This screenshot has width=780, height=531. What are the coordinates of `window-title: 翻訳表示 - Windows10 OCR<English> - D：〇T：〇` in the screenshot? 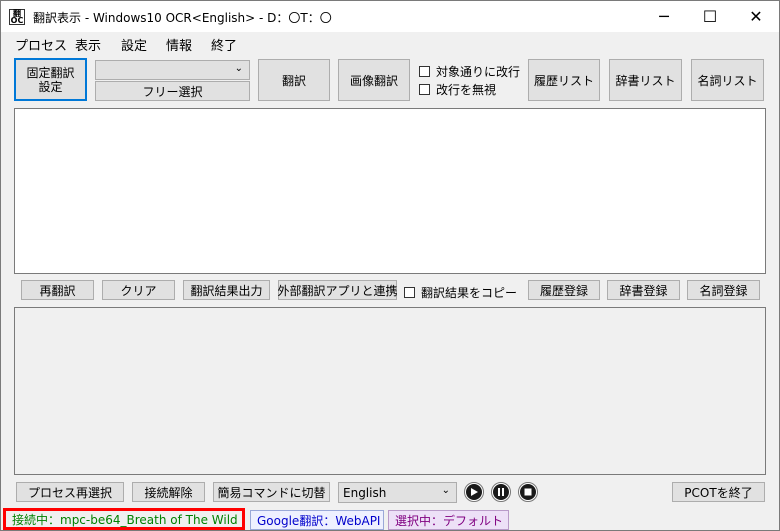 It's located at (182, 18).